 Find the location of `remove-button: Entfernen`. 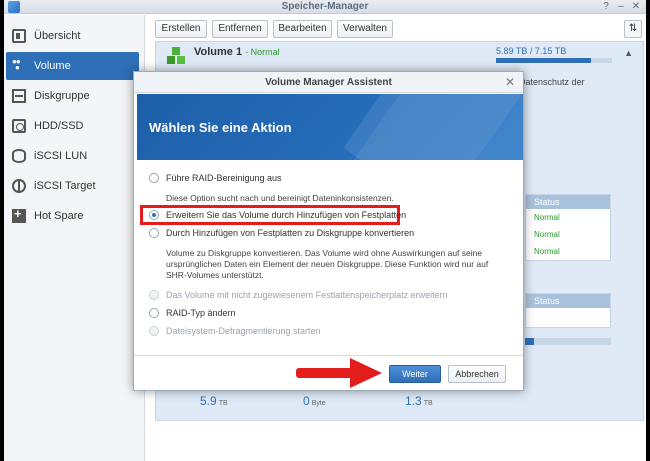

remove-button: Entfernen is located at coordinates (240, 29).